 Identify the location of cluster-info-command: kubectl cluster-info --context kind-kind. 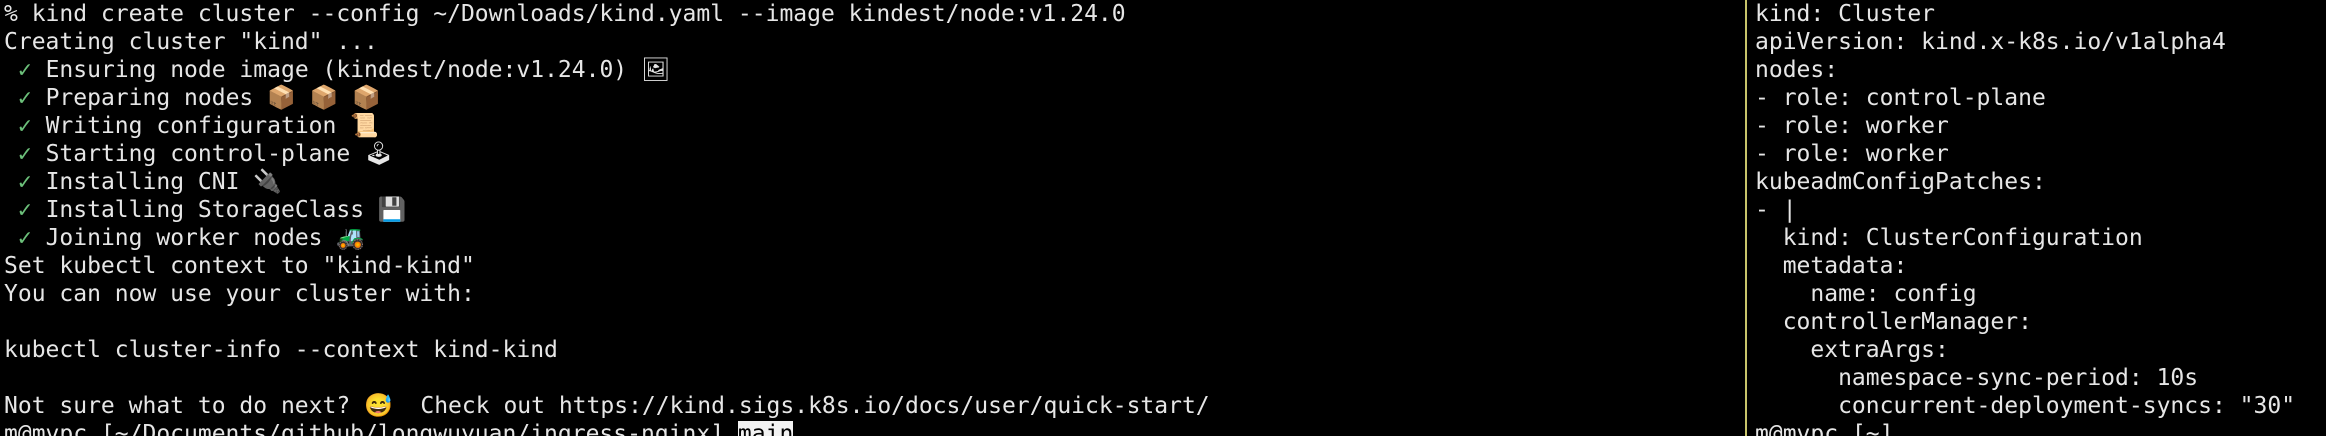
(281, 350).